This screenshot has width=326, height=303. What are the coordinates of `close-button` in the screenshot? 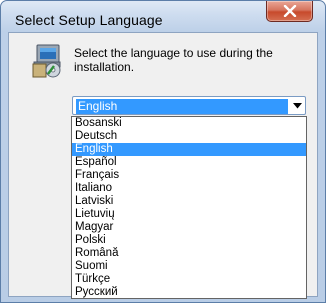 It's located at (289, 11).